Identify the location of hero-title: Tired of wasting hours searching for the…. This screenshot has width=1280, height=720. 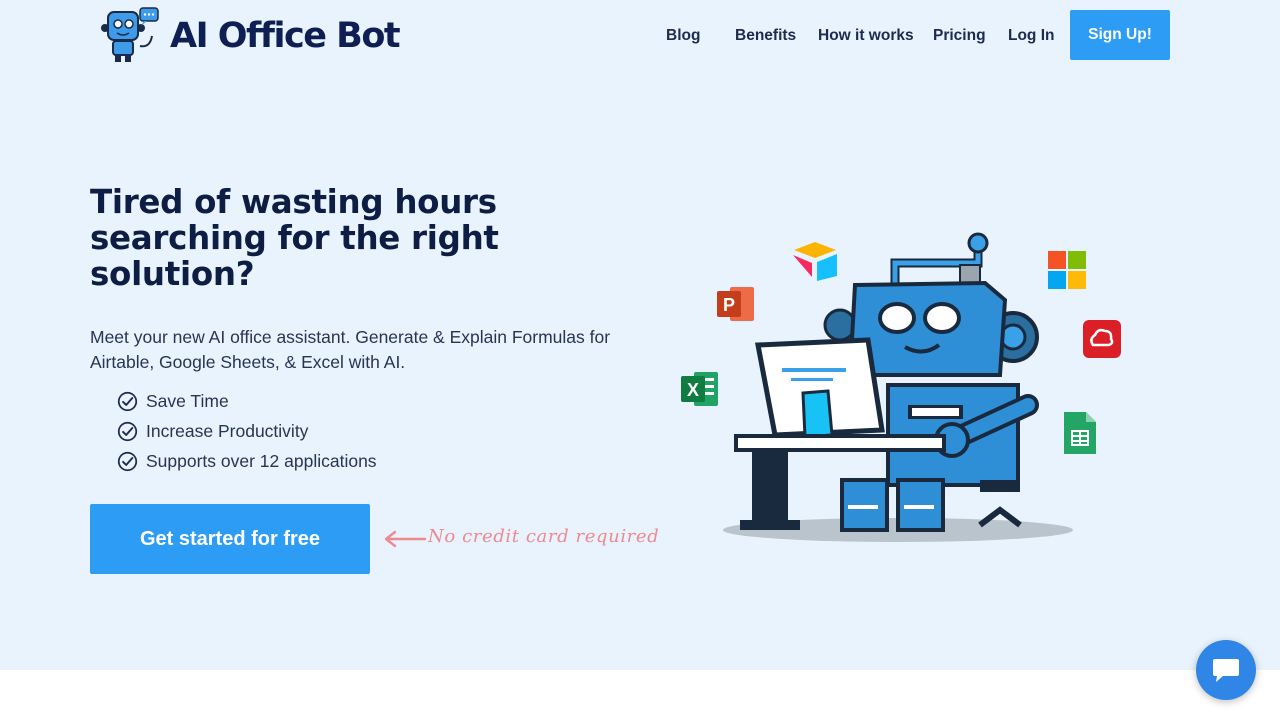
(294, 238).